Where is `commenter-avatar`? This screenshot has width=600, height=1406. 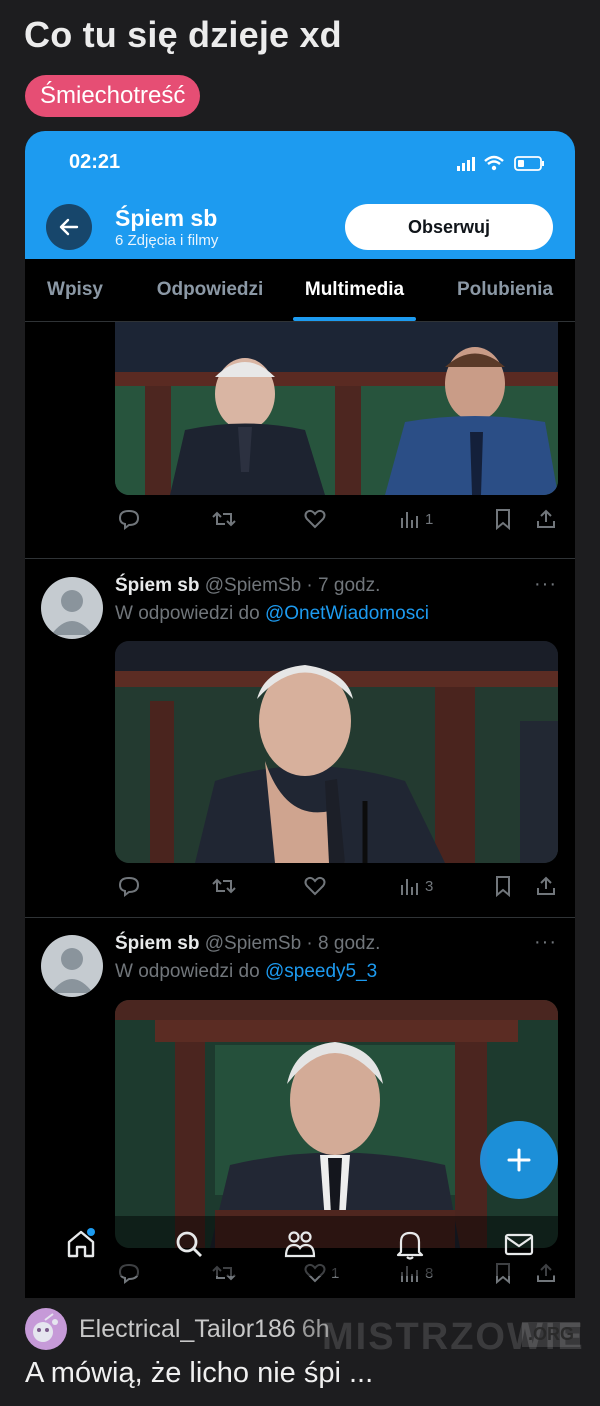
commenter-avatar is located at coordinates (46, 1329).